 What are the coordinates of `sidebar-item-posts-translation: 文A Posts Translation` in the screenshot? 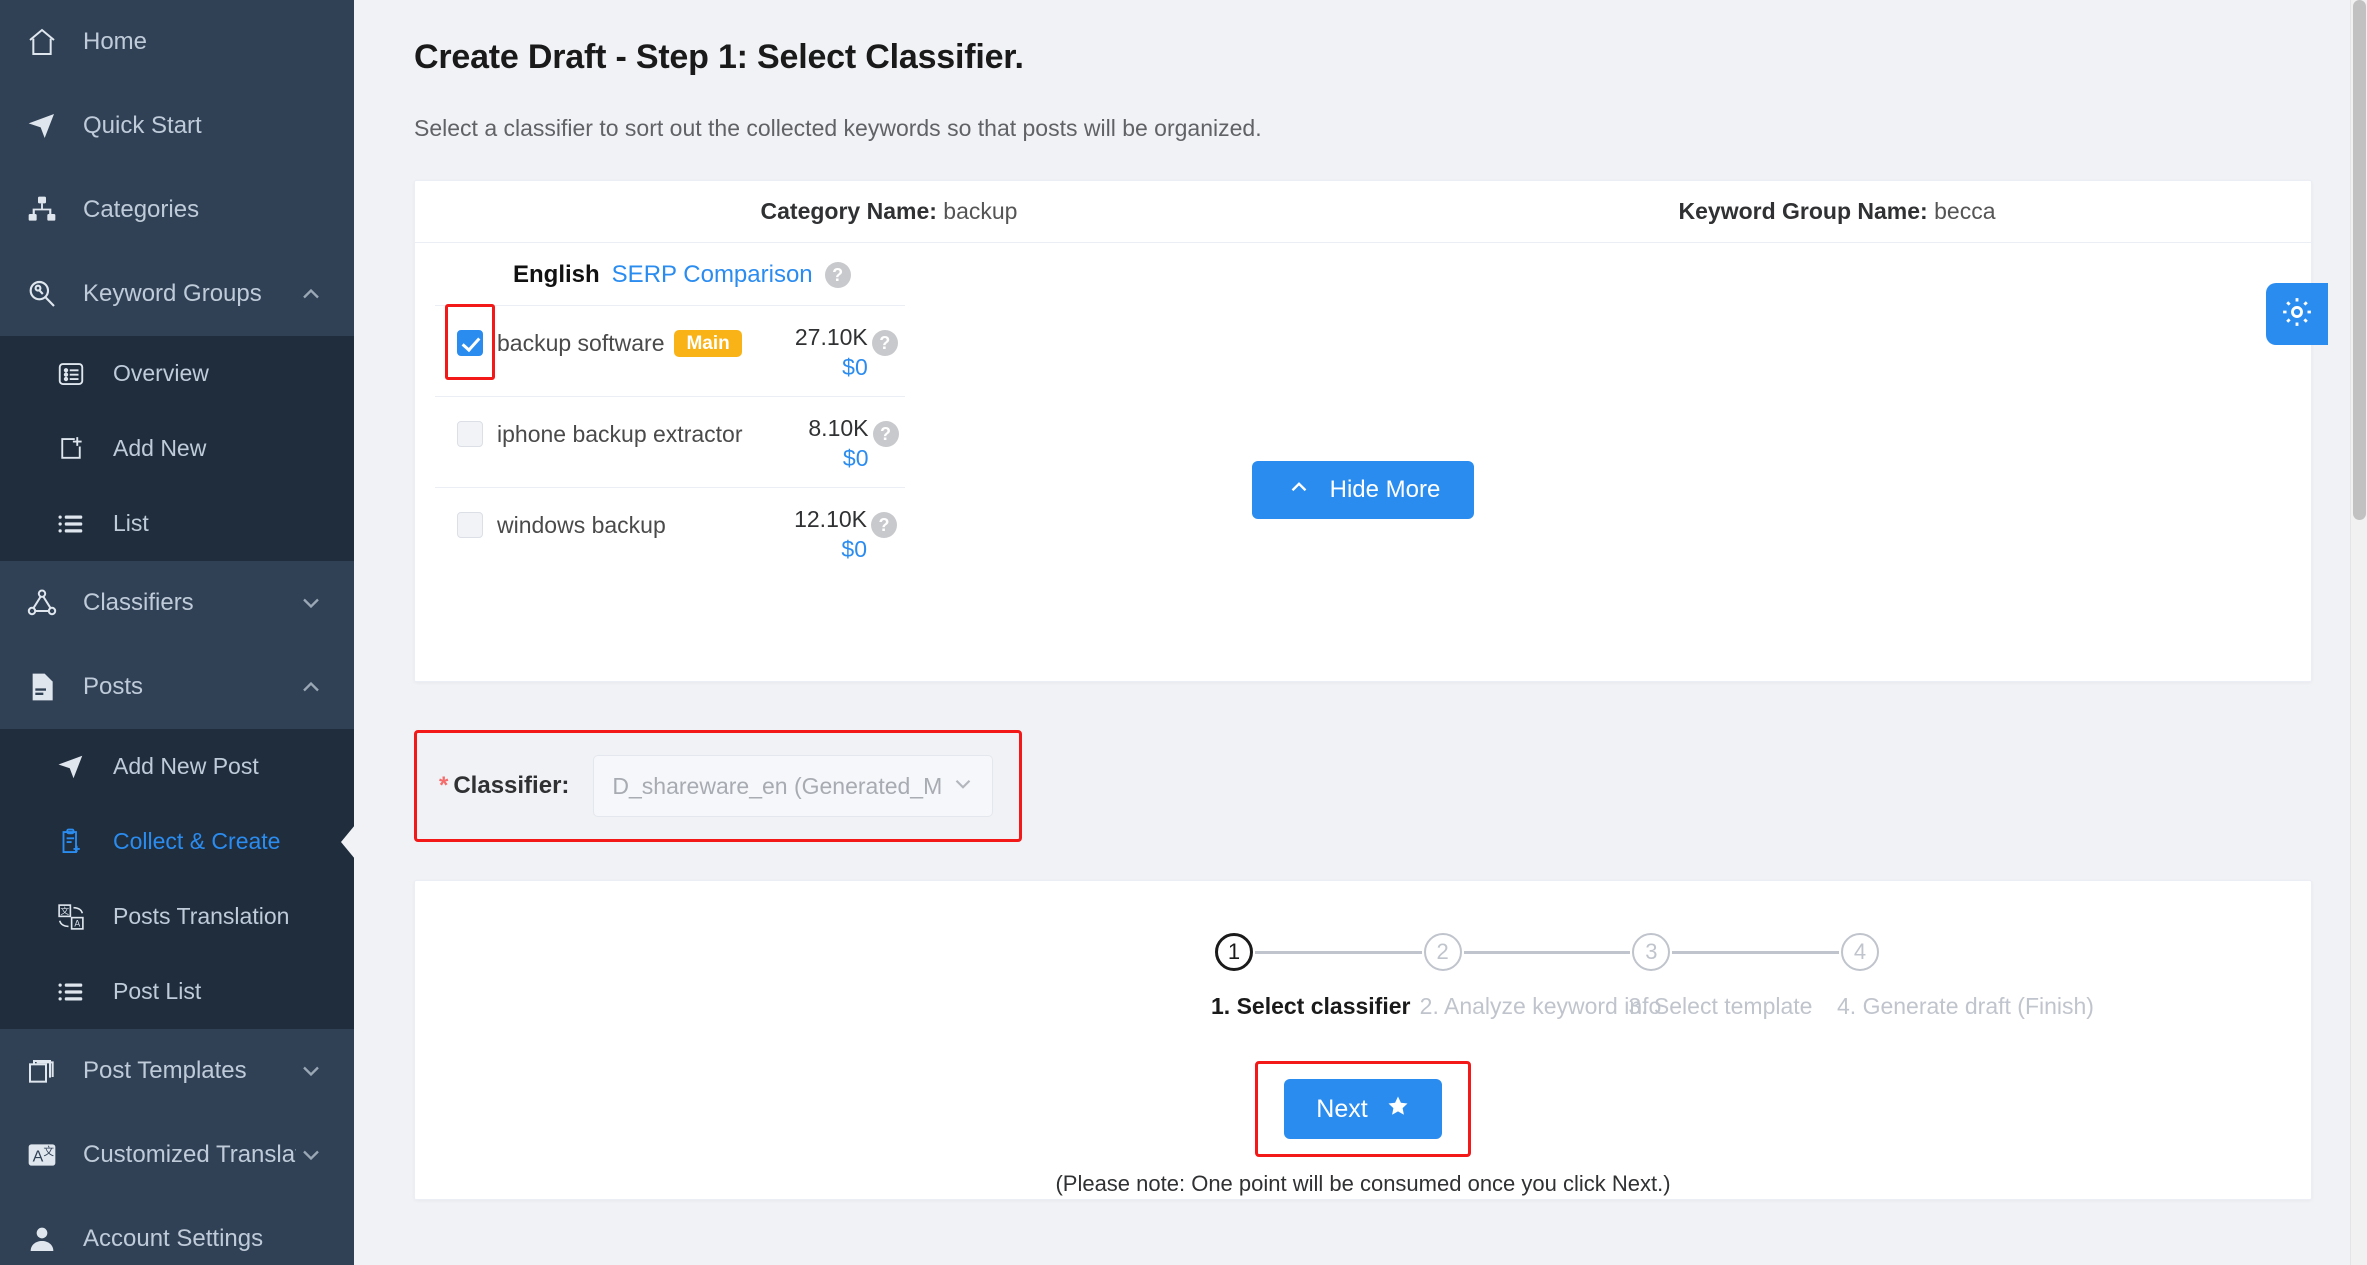 It's located at (177, 916).